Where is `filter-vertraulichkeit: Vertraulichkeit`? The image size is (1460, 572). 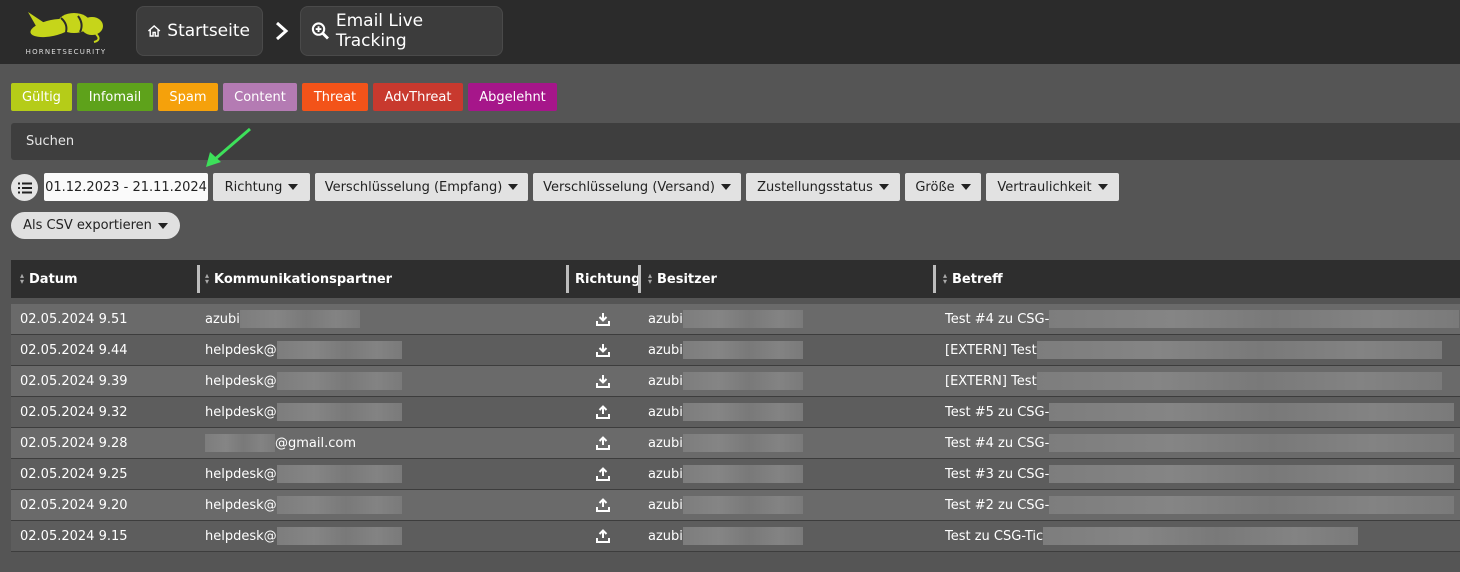 filter-vertraulichkeit: Vertraulichkeit is located at coordinates (1052, 187).